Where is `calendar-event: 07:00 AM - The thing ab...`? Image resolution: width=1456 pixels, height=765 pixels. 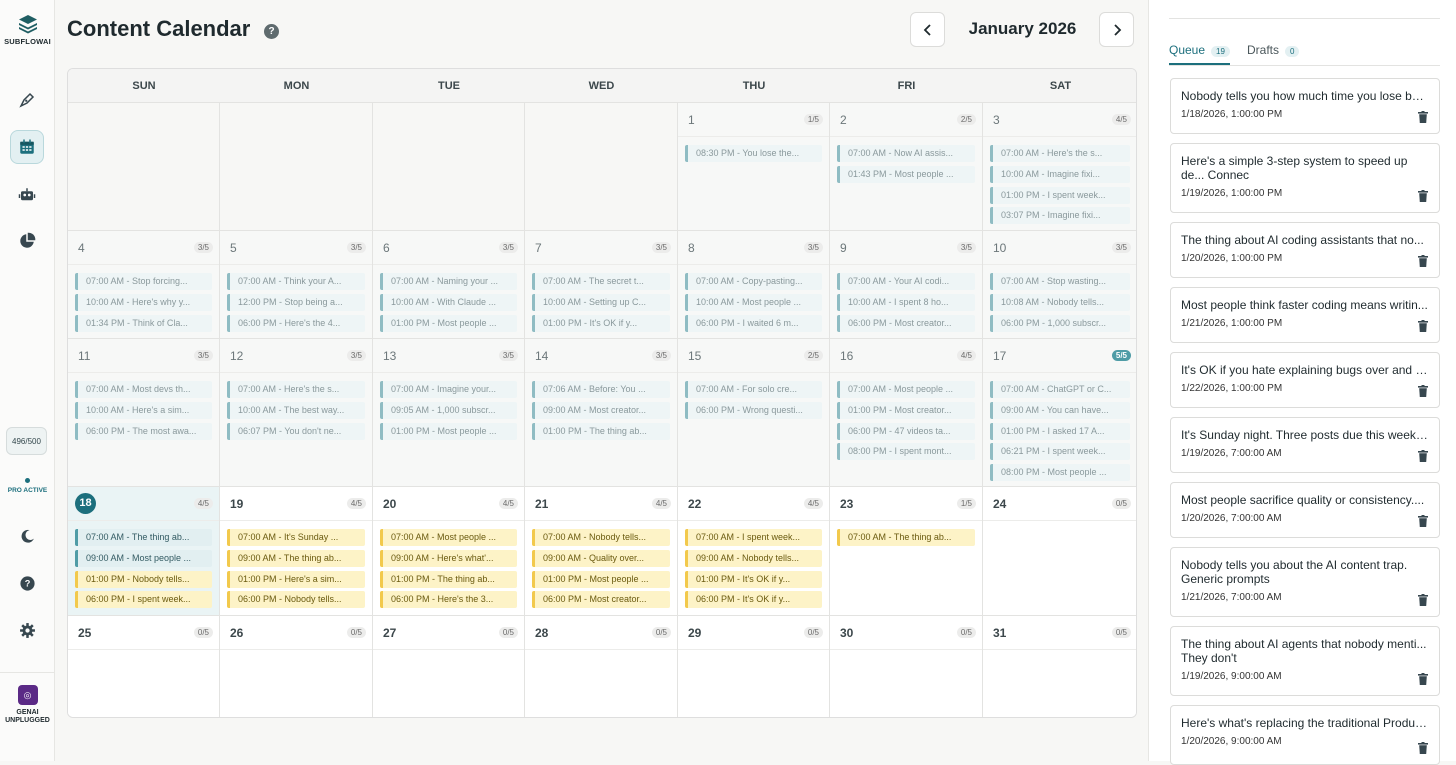 calendar-event: 07:00 AM - The thing ab... is located at coordinates (143, 537).